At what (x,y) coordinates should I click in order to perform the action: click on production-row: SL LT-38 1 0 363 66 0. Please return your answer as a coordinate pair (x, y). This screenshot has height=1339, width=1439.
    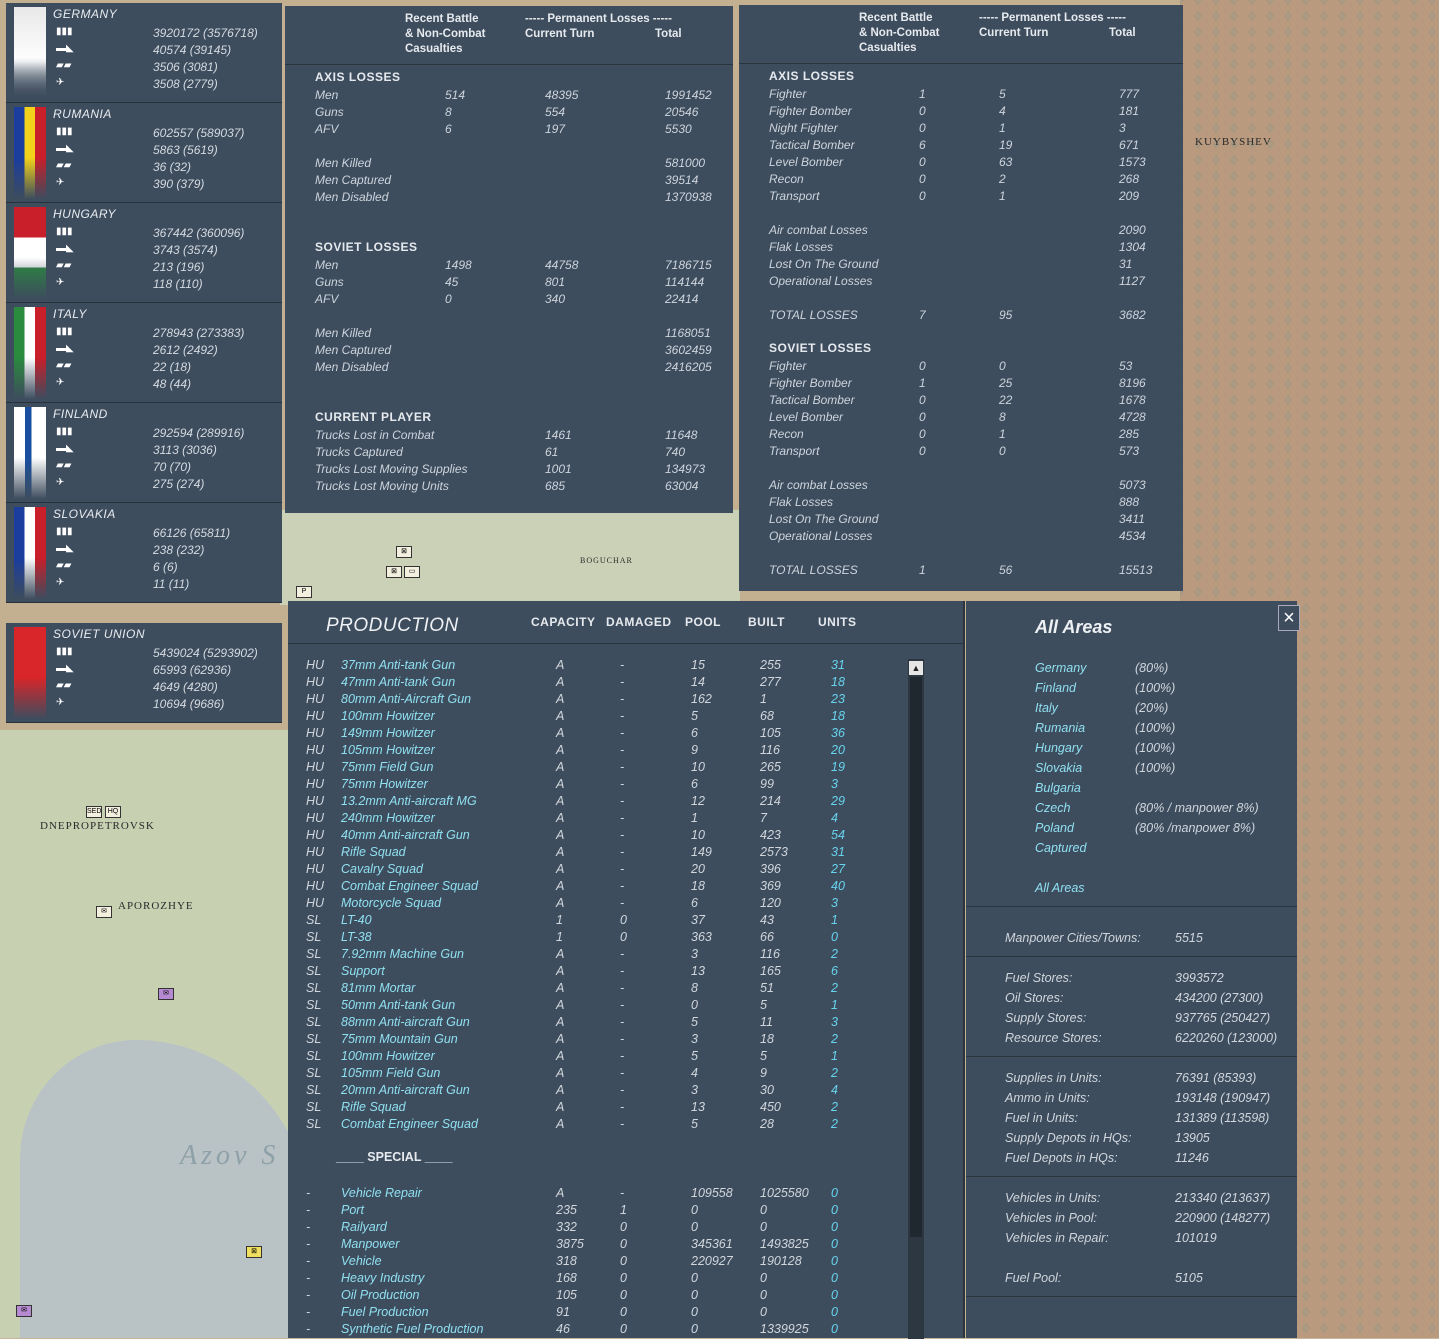
    Looking at the image, I should click on (588, 938).